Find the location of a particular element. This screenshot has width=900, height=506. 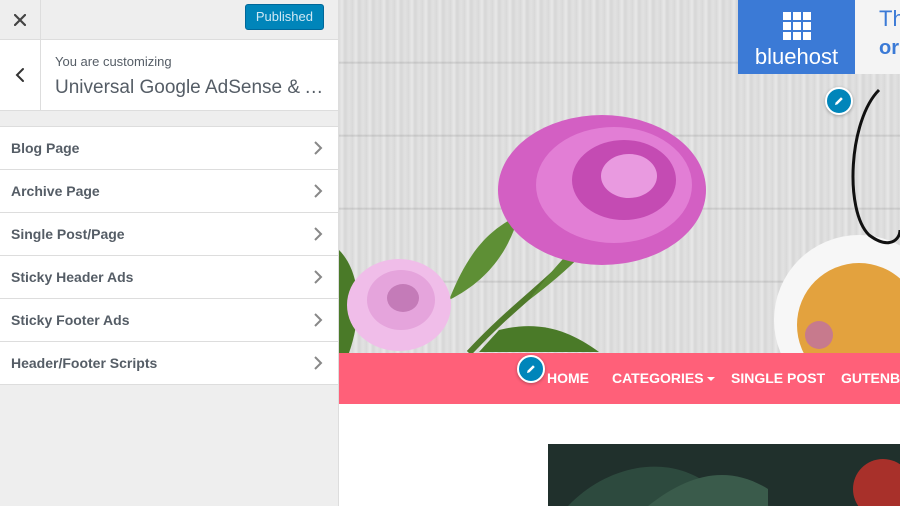

ad-banner: bluehost is located at coordinates (796, 37).